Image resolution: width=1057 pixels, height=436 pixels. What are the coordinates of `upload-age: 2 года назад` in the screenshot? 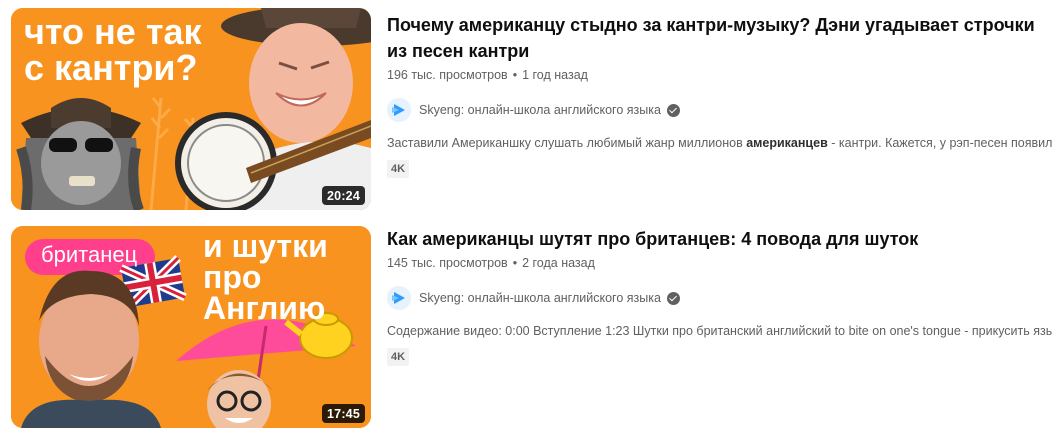 It's located at (558, 263).